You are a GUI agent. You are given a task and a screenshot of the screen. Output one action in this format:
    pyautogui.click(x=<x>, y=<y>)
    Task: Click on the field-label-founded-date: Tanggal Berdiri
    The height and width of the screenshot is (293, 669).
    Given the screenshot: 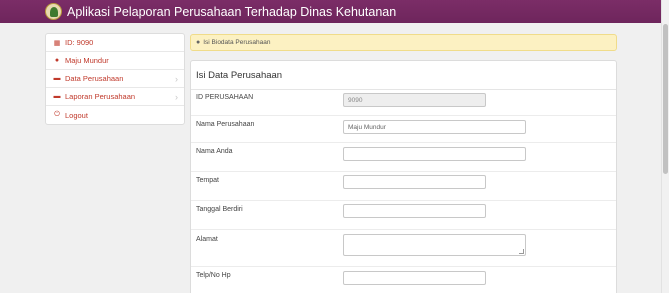 What is the action you would take?
    pyautogui.click(x=219, y=209)
    